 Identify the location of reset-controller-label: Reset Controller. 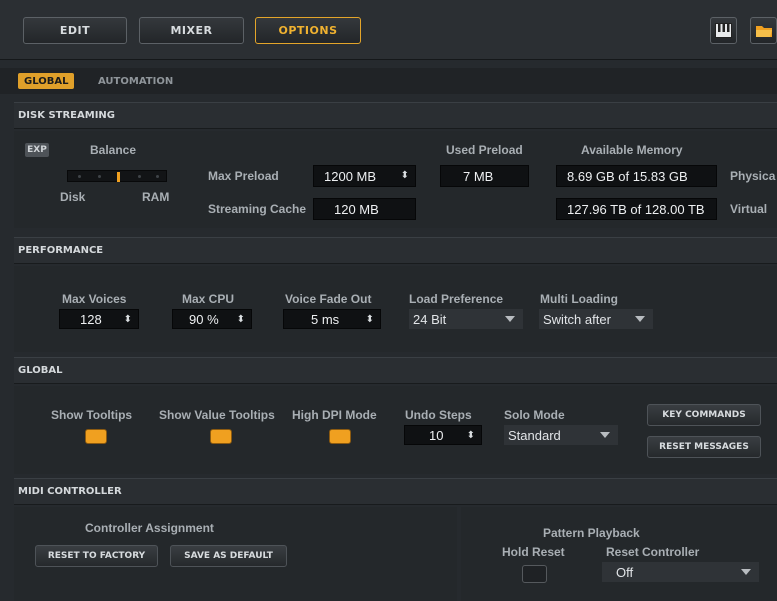
(653, 552).